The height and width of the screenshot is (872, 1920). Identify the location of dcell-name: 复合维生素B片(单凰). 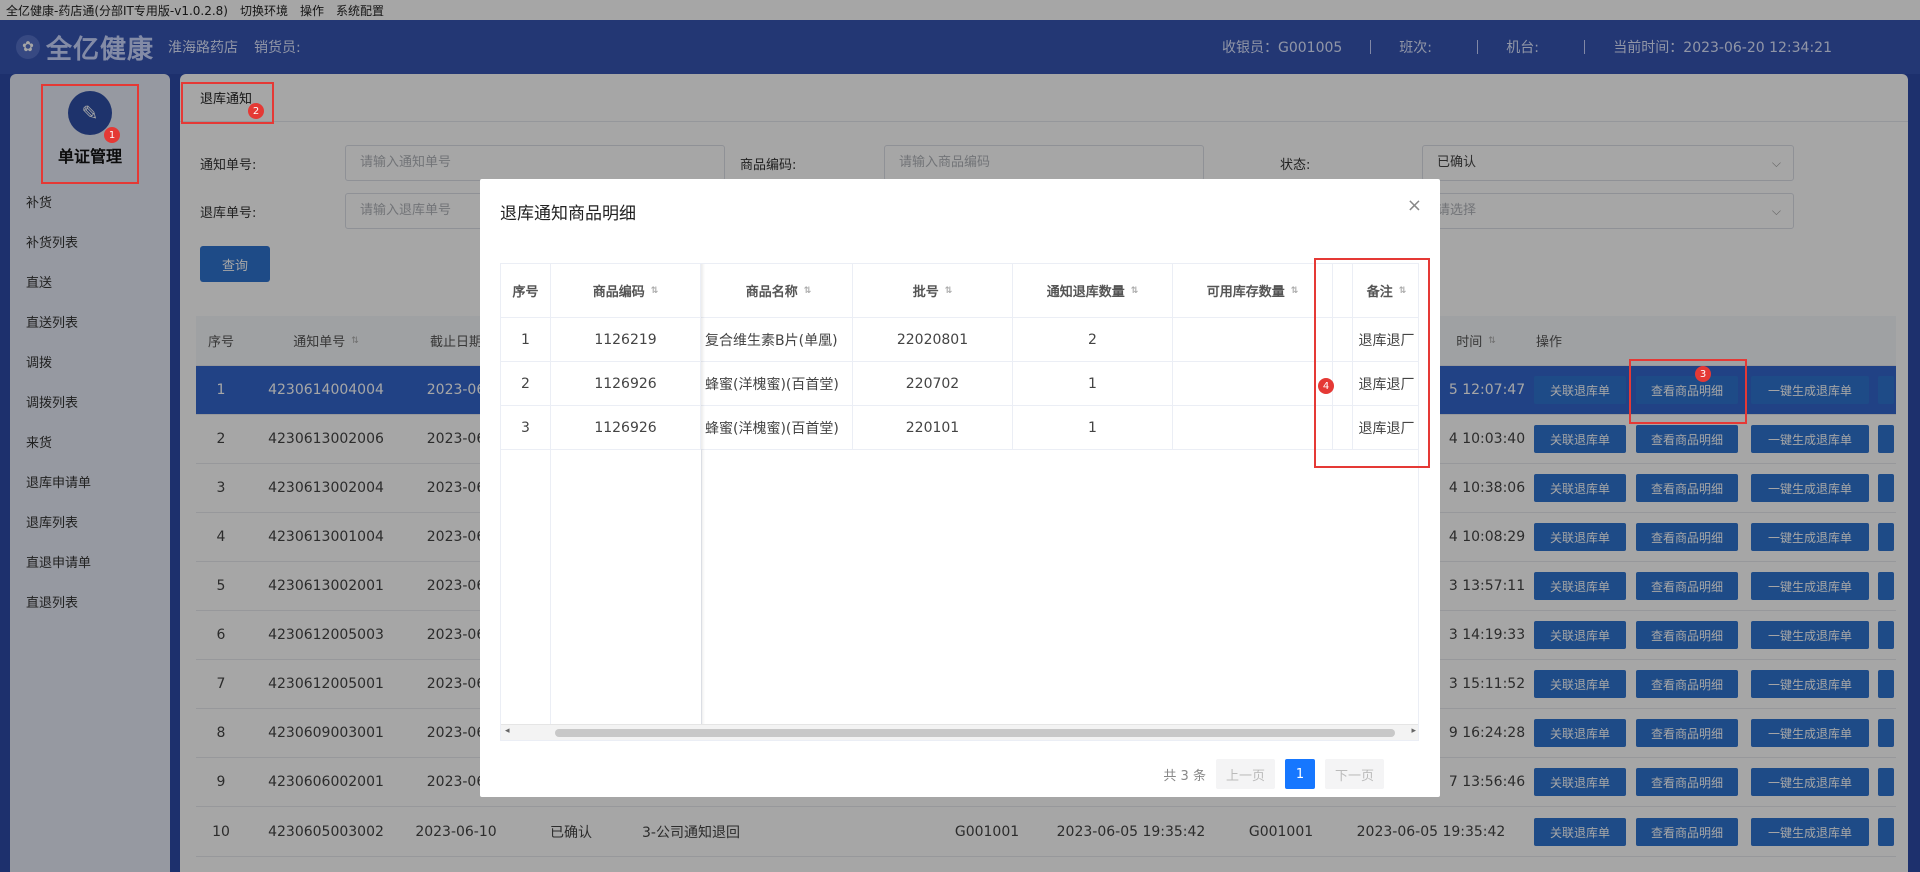
(779, 339).